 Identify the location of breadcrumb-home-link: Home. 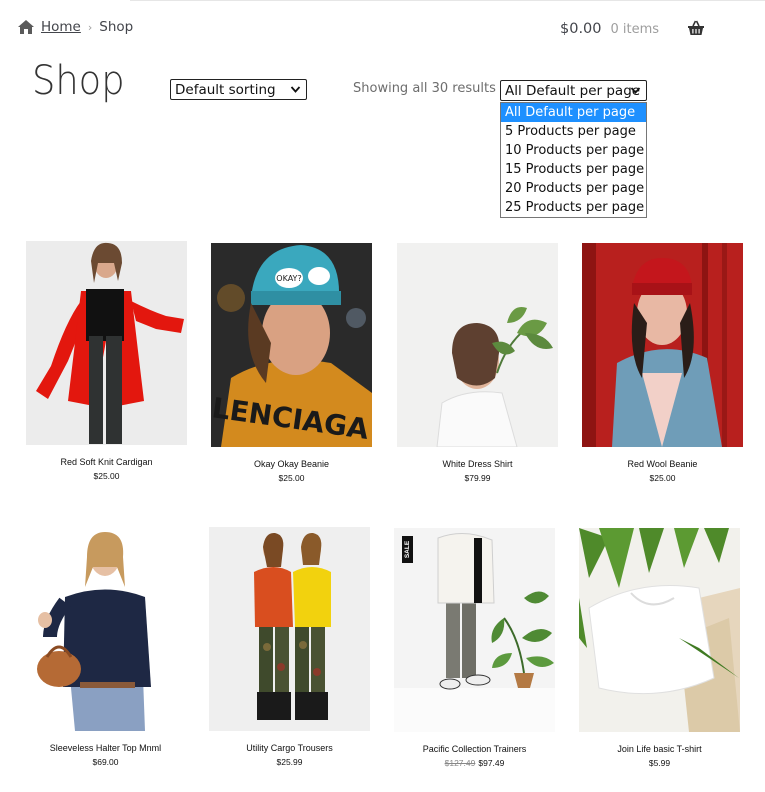
(61, 27).